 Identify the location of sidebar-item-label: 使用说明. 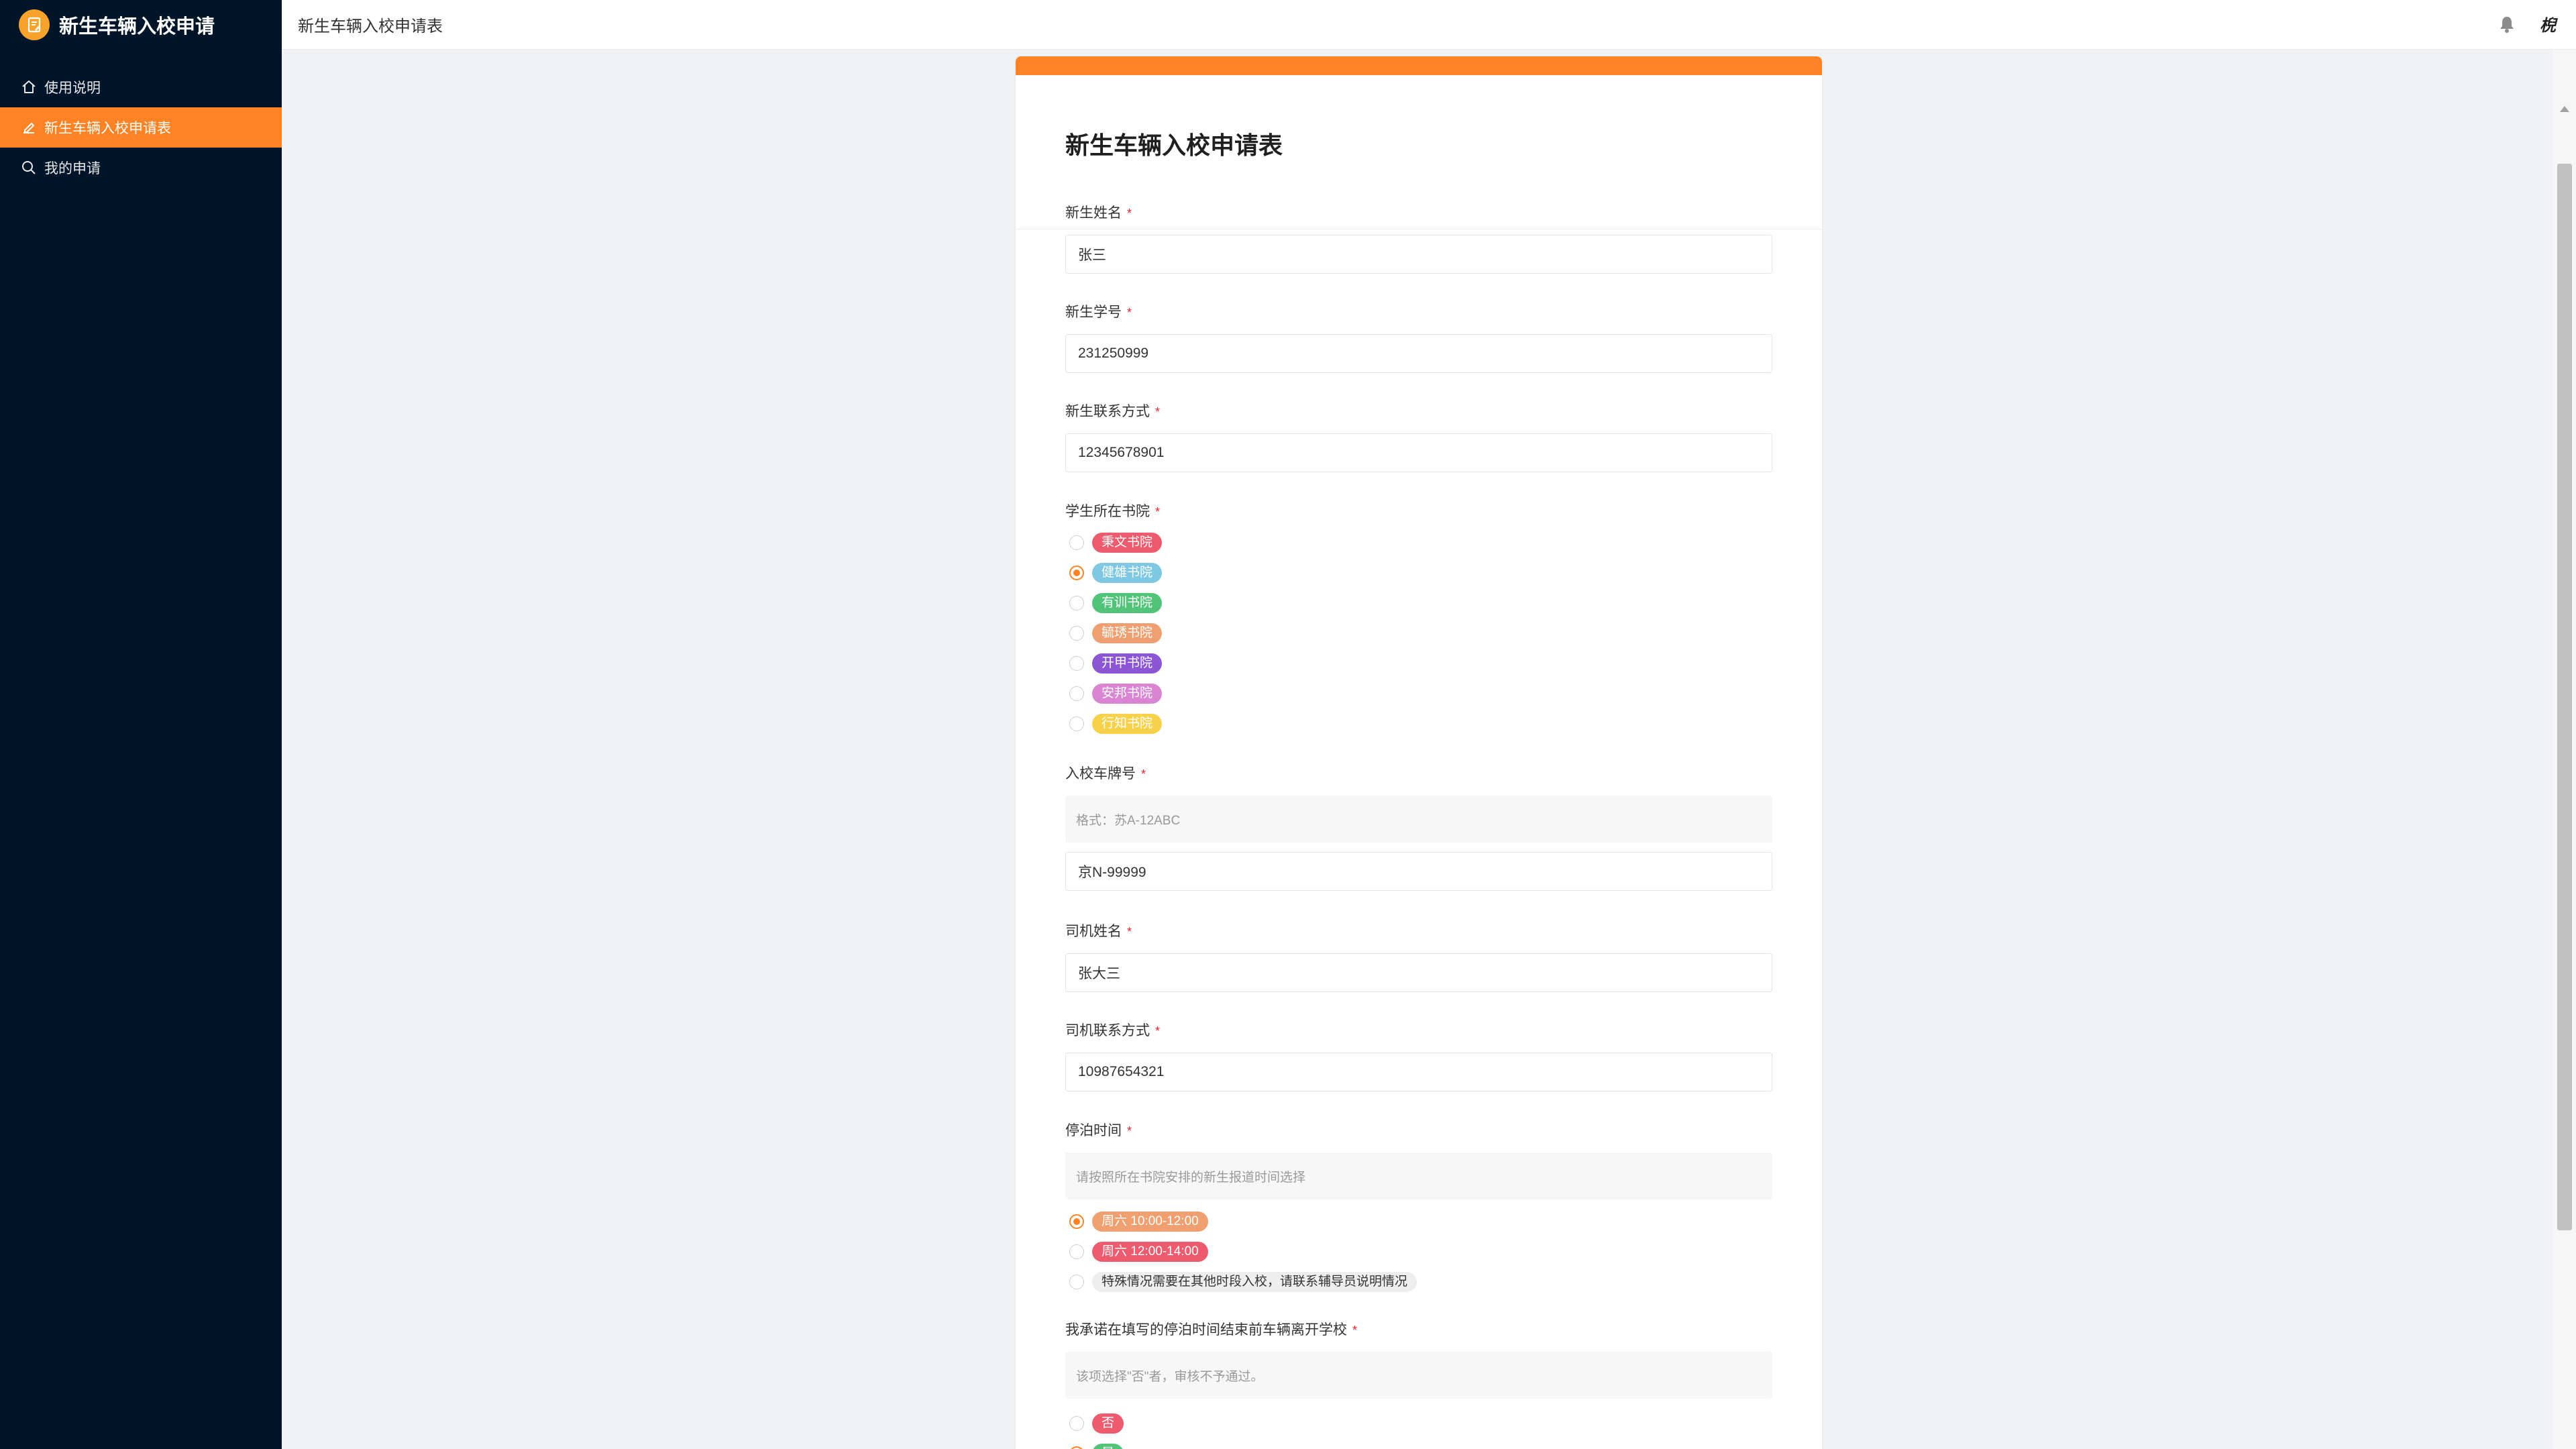
(72, 88).